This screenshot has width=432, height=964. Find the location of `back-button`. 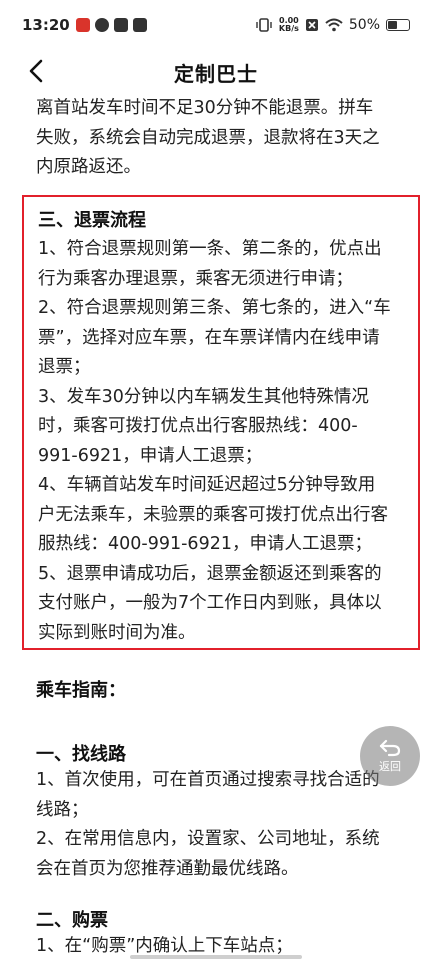

back-button is located at coordinates (37, 71).